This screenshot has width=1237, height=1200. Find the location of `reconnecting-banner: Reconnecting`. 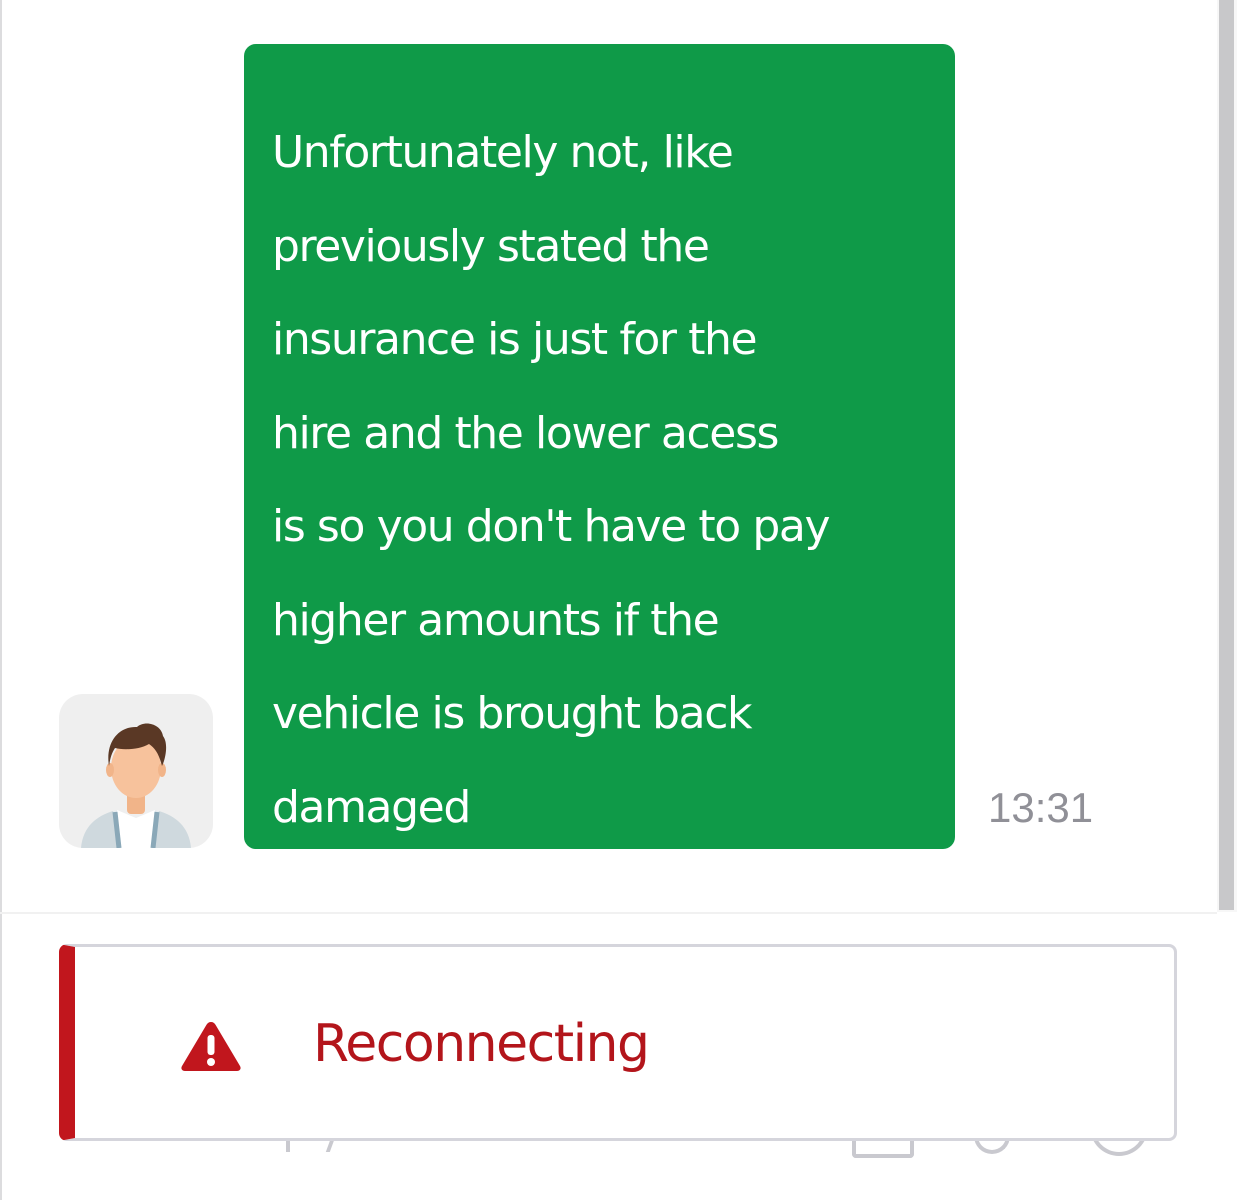

reconnecting-banner: Reconnecting is located at coordinates (618, 1042).